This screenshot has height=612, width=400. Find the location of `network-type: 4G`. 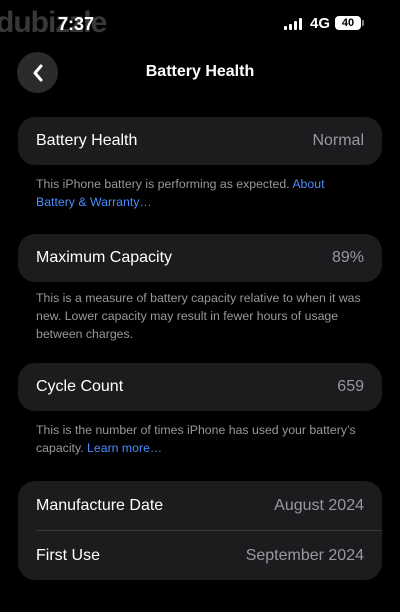

network-type: 4G is located at coordinates (320, 23).